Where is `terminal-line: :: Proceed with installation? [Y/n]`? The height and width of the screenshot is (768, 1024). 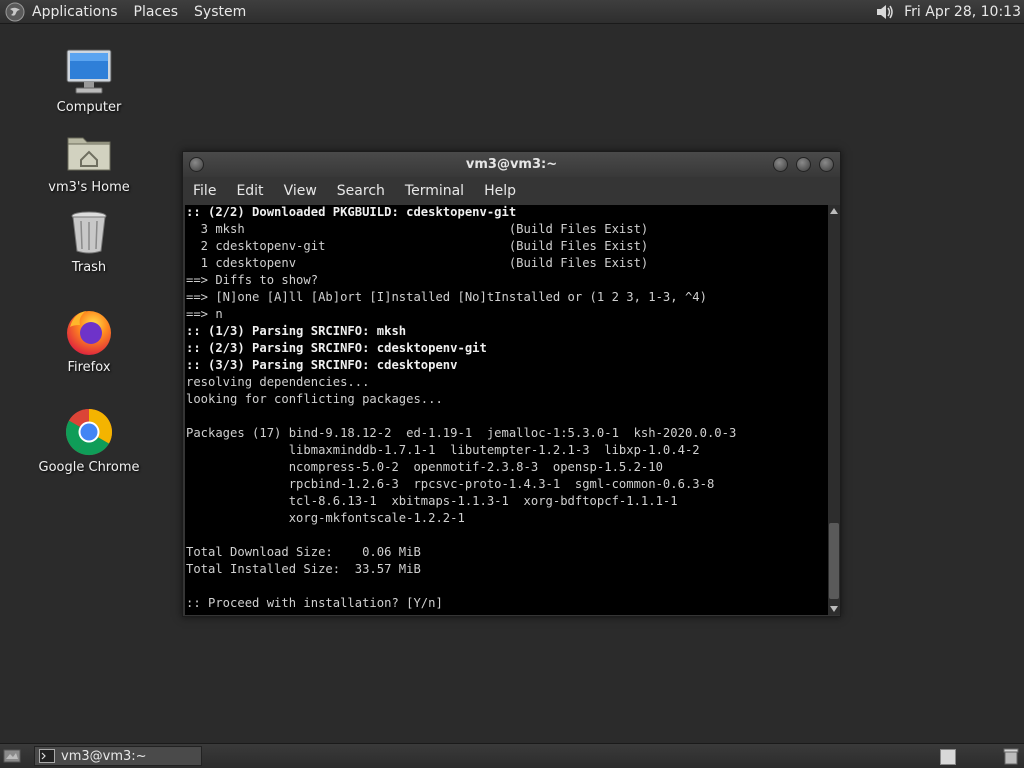 terminal-line: :: Proceed with installation? [Y/n] is located at coordinates (314, 603).